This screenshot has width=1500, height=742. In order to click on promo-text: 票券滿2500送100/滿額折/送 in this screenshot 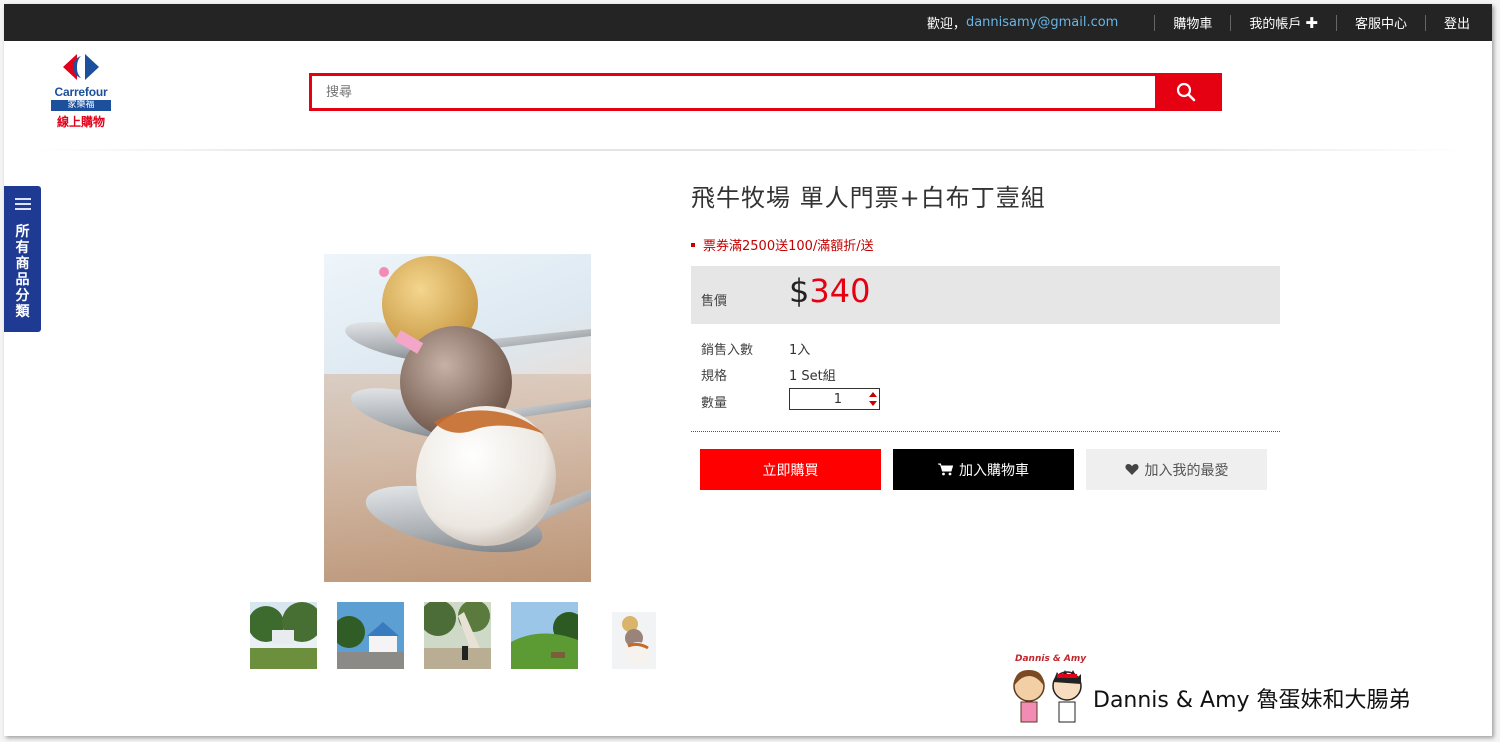, I will do `click(788, 246)`.